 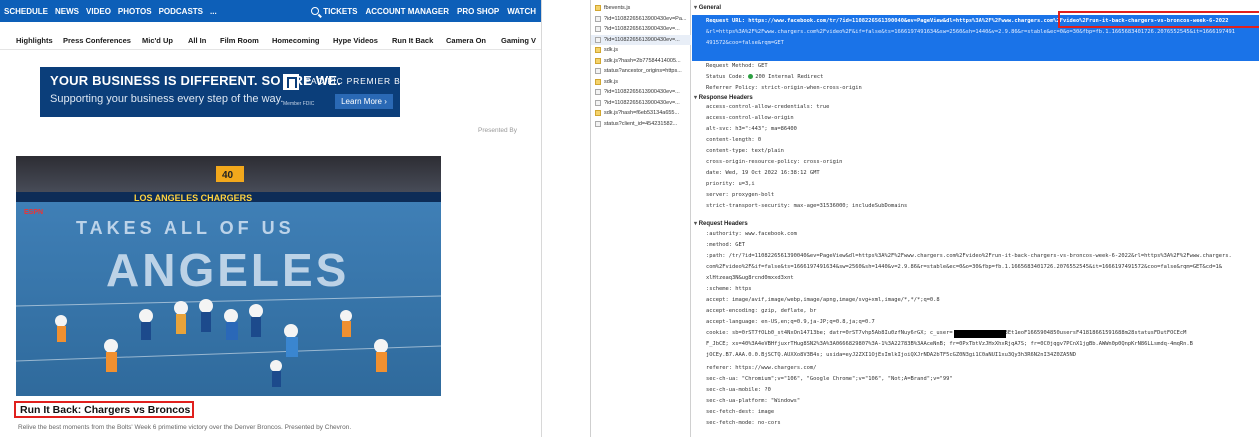 What do you see at coordinates (478, 11) in the screenshot?
I see `nav-pro-shop: PRO SHOP` at bounding box center [478, 11].